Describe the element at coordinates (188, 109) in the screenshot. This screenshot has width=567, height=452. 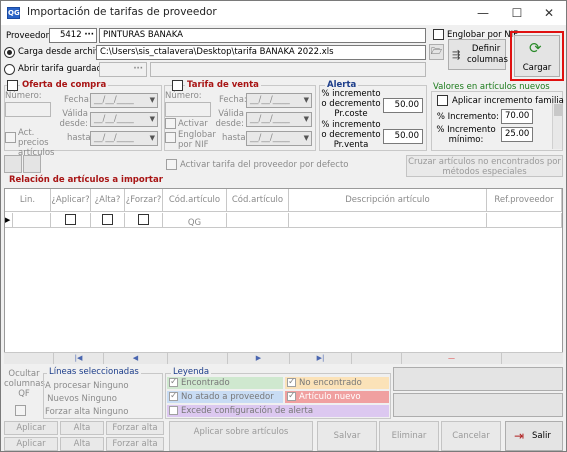
I see `tarifa-numero-field` at that location.